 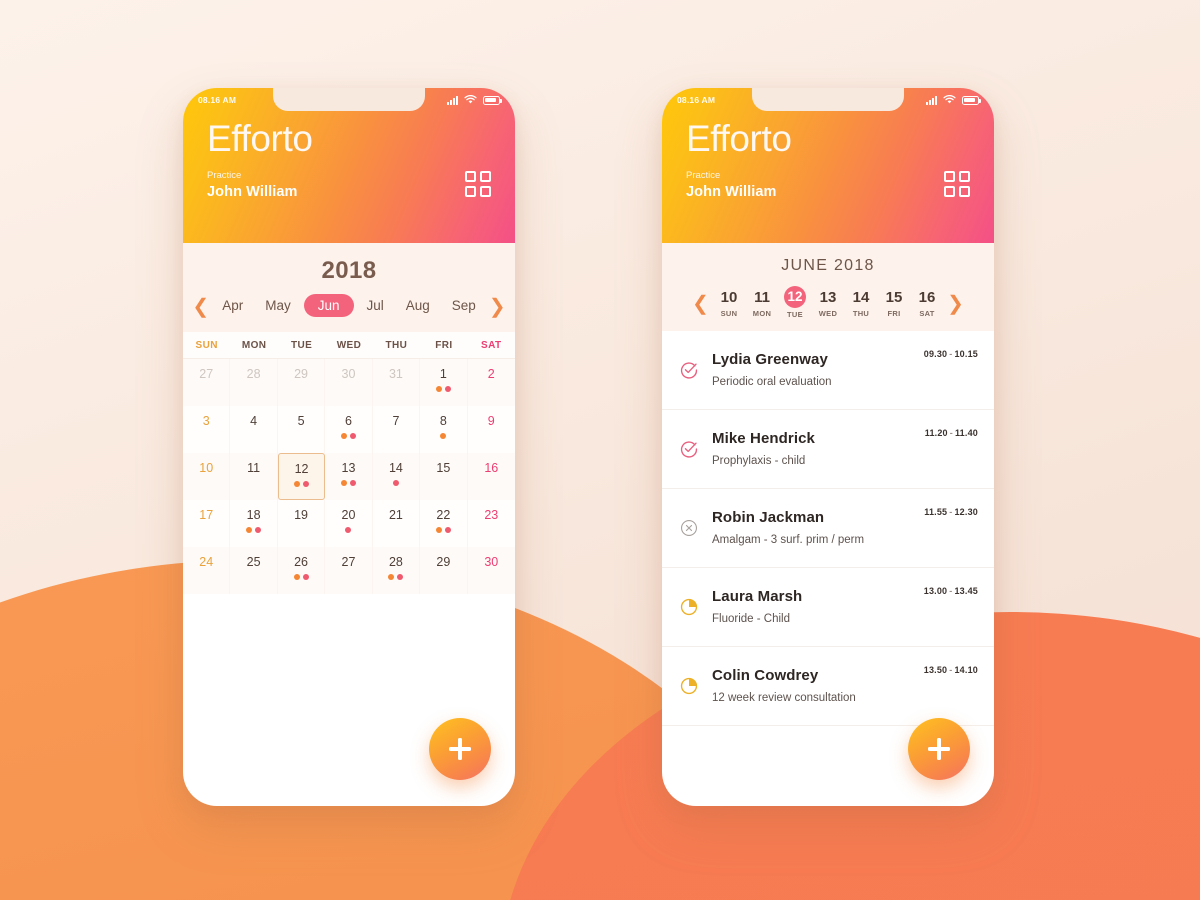 I want to click on calendar-day-cell: 25, so click(x=254, y=570).